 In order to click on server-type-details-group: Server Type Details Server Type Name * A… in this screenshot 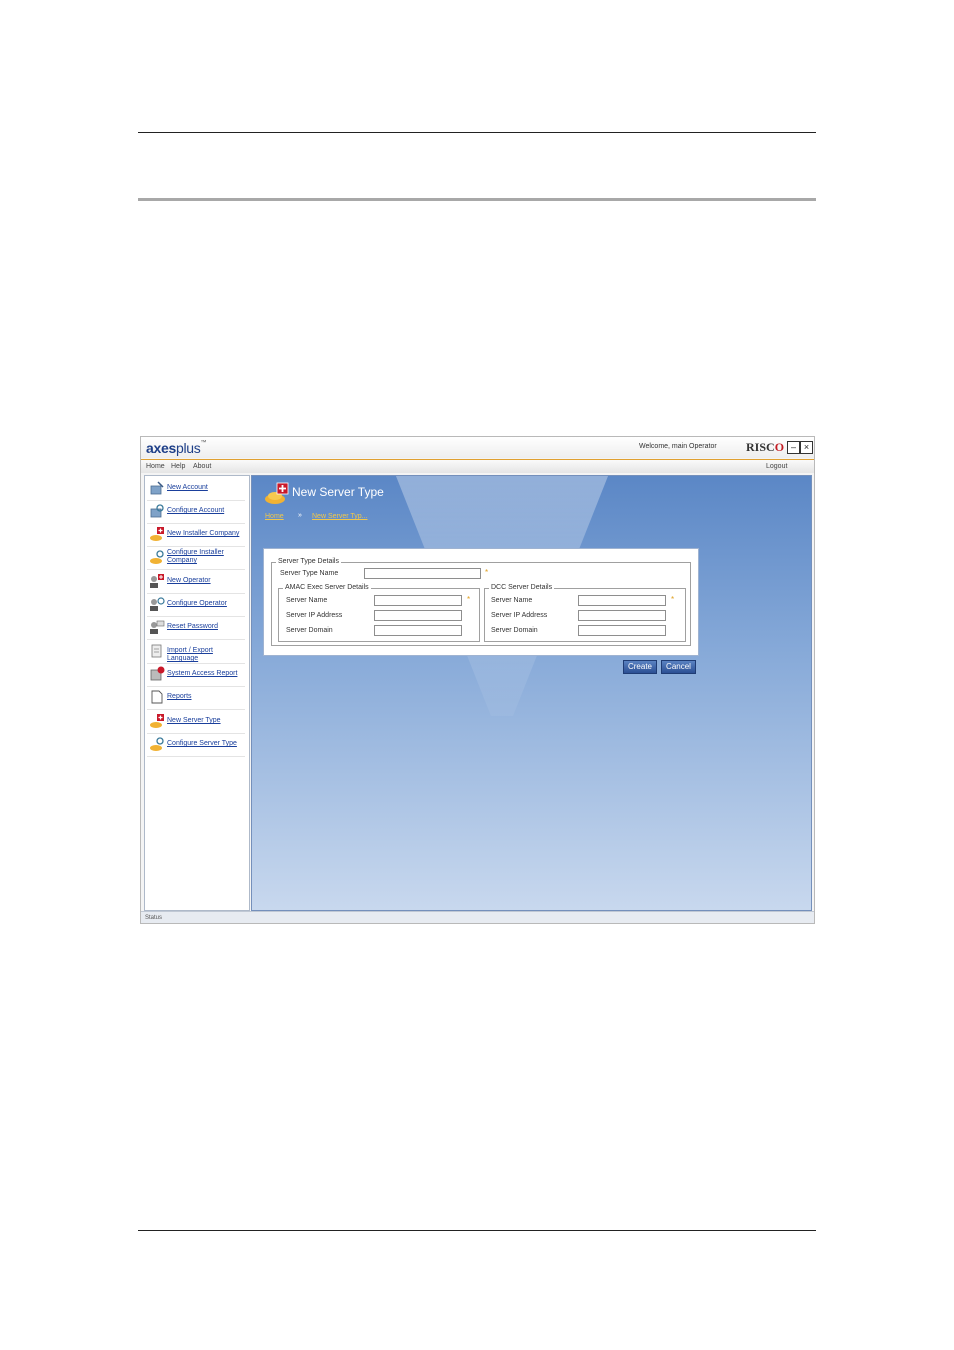, I will do `click(481, 602)`.